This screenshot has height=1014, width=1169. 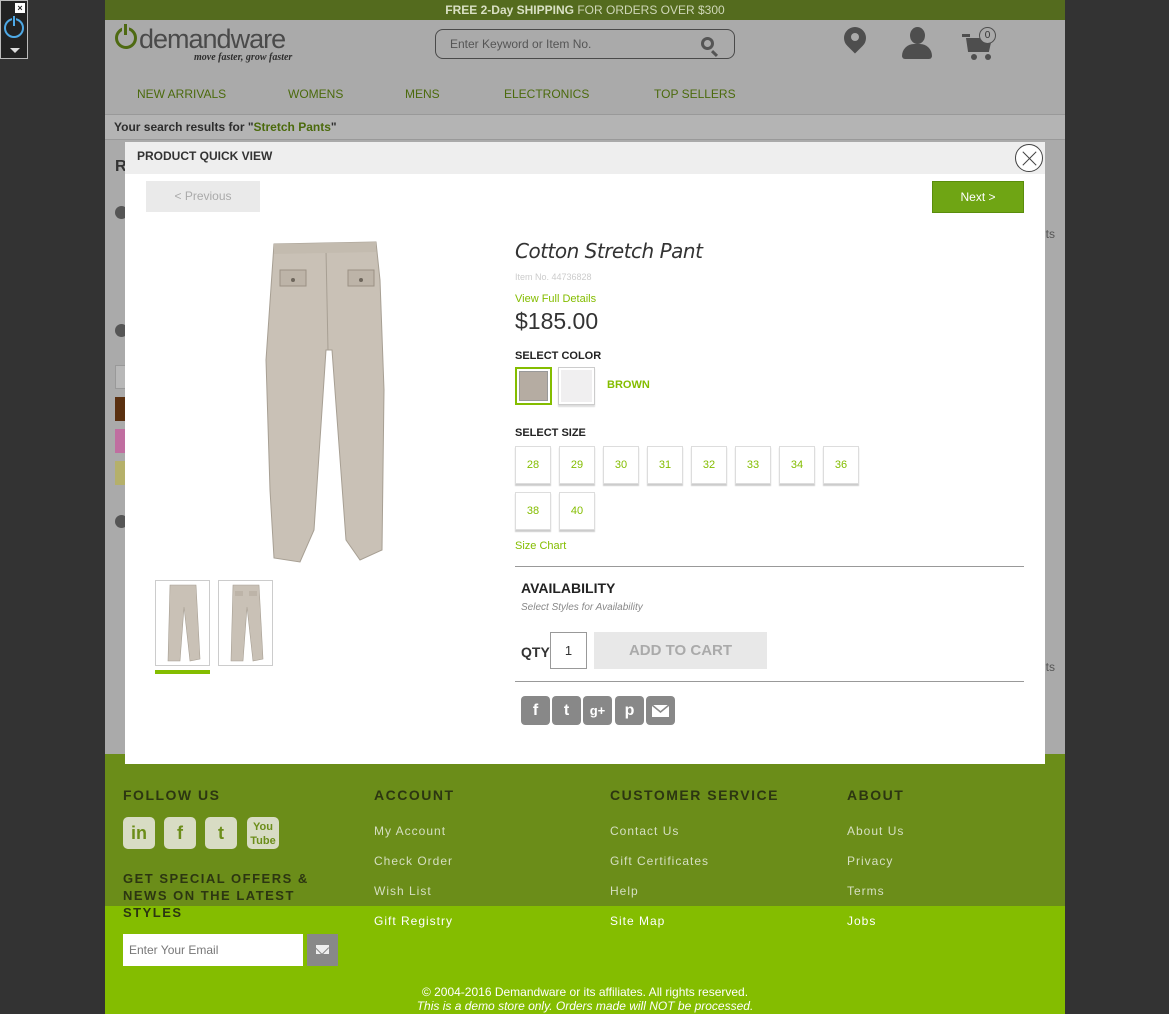 What do you see at coordinates (665, 465) in the screenshot?
I see `size-option: 31` at bounding box center [665, 465].